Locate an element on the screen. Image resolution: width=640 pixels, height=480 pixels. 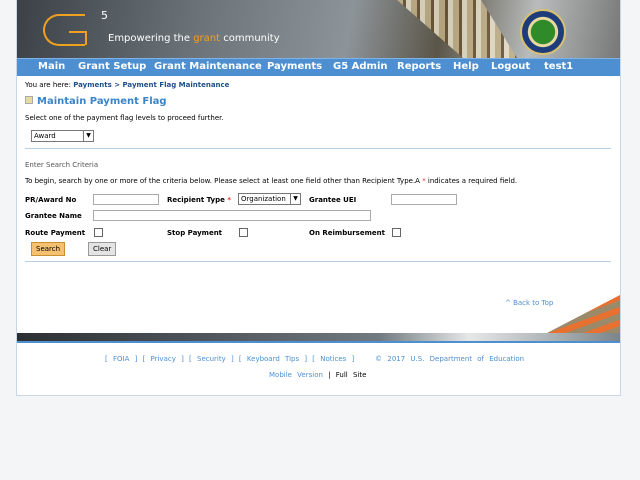
nav-help: Help is located at coordinates (466, 66).